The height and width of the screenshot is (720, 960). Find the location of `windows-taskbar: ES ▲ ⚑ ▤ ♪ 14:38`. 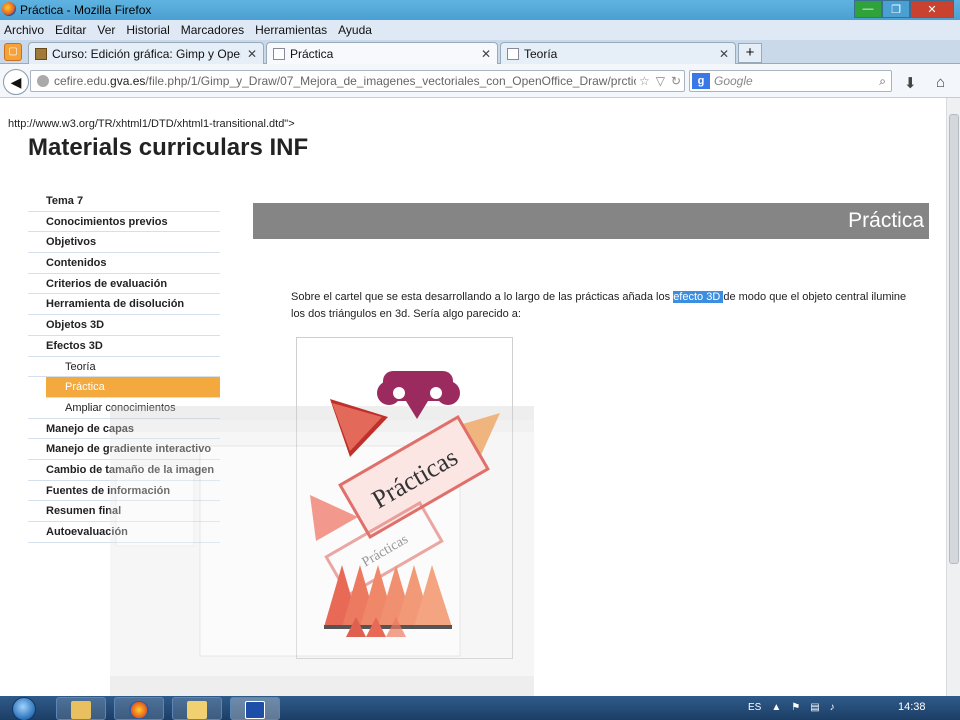

windows-taskbar: ES ▲ ⚑ ▤ ♪ 14:38 is located at coordinates (480, 708).